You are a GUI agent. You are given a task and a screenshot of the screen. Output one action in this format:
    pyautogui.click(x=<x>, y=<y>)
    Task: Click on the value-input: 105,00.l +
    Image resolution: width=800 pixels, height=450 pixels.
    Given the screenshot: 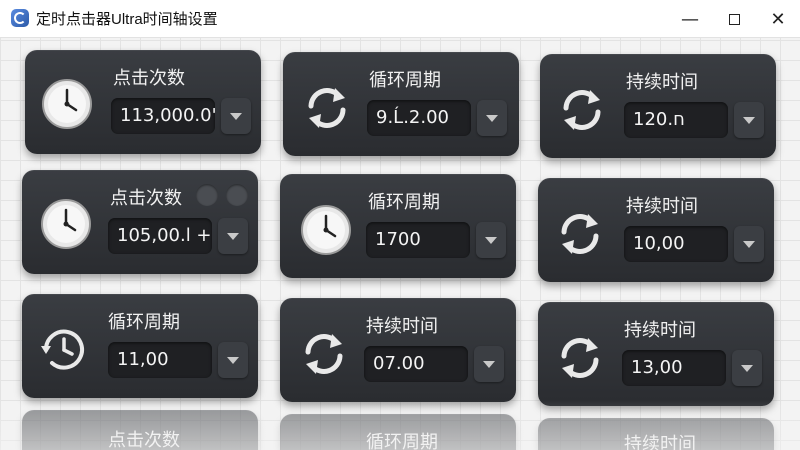 What is the action you would take?
    pyautogui.click(x=160, y=236)
    